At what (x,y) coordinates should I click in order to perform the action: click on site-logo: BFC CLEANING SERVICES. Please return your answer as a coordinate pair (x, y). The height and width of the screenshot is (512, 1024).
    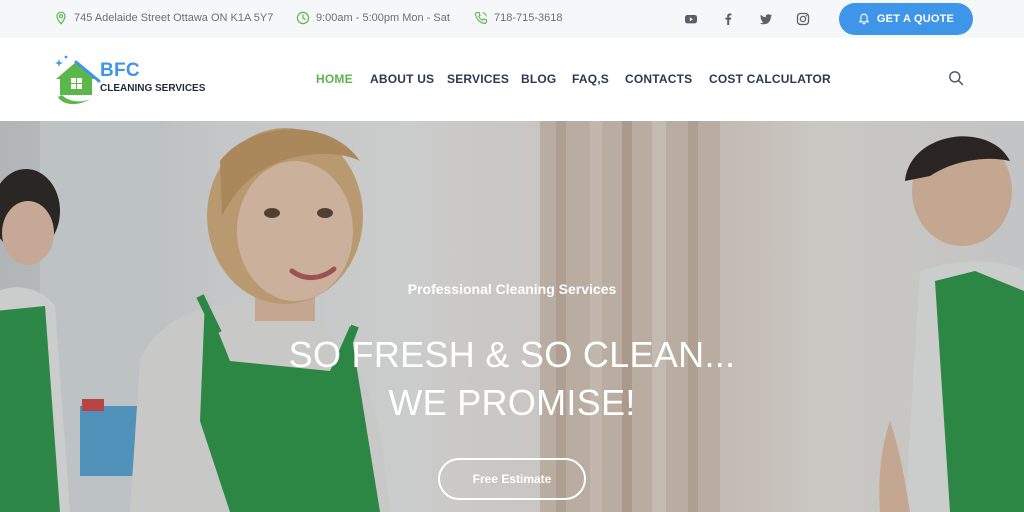
    Looking at the image, I should click on (137, 80).